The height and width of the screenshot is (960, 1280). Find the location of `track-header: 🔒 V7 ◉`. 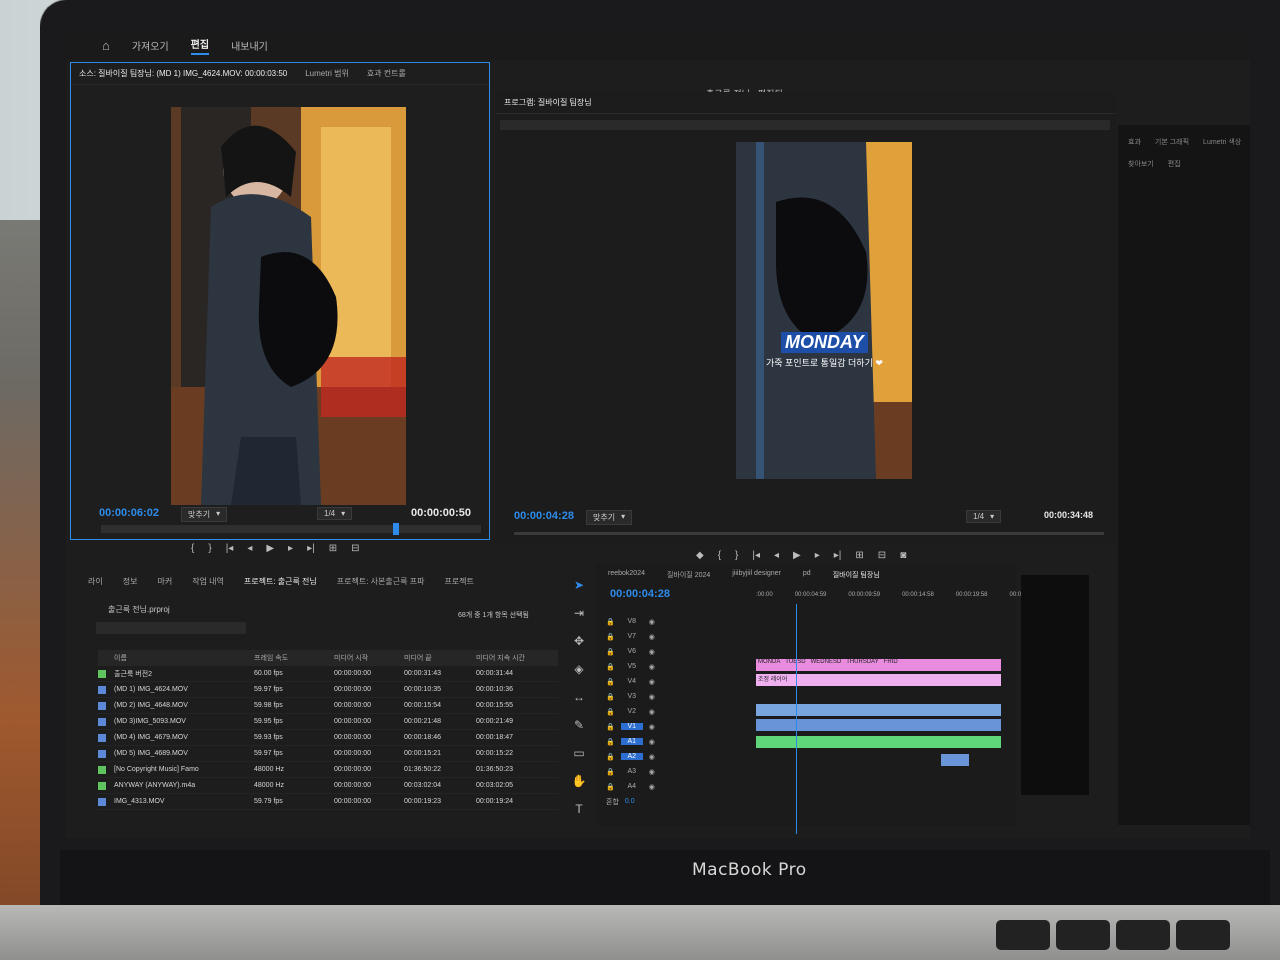

track-header: 🔒 V7 ◉ is located at coordinates (681, 636).